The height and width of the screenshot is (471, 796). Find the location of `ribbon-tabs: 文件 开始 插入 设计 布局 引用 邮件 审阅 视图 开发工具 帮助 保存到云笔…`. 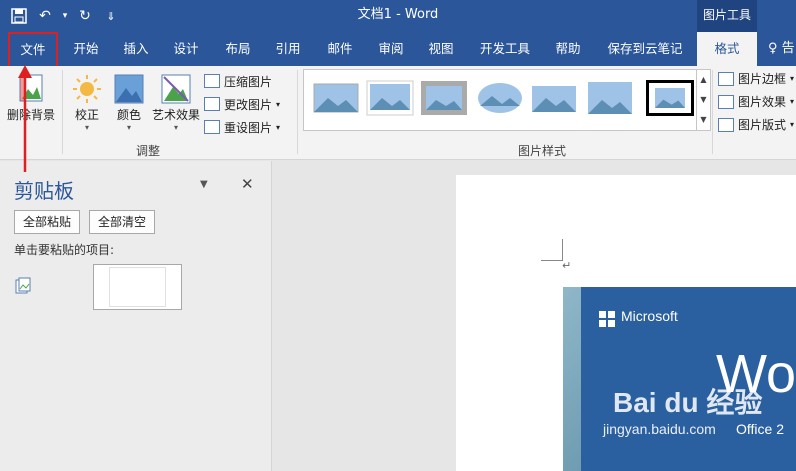

ribbon-tabs: 文件 开始 插入 设计 布局 引用 邮件 审阅 视图 开发工具 帮助 保存到云笔… is located at coordinates (398, 52).